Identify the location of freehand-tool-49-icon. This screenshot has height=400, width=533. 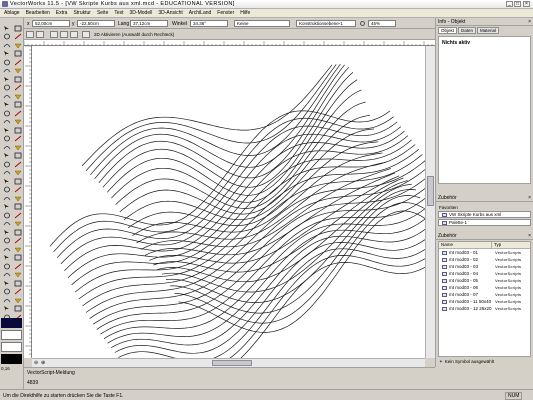
(17, 232).